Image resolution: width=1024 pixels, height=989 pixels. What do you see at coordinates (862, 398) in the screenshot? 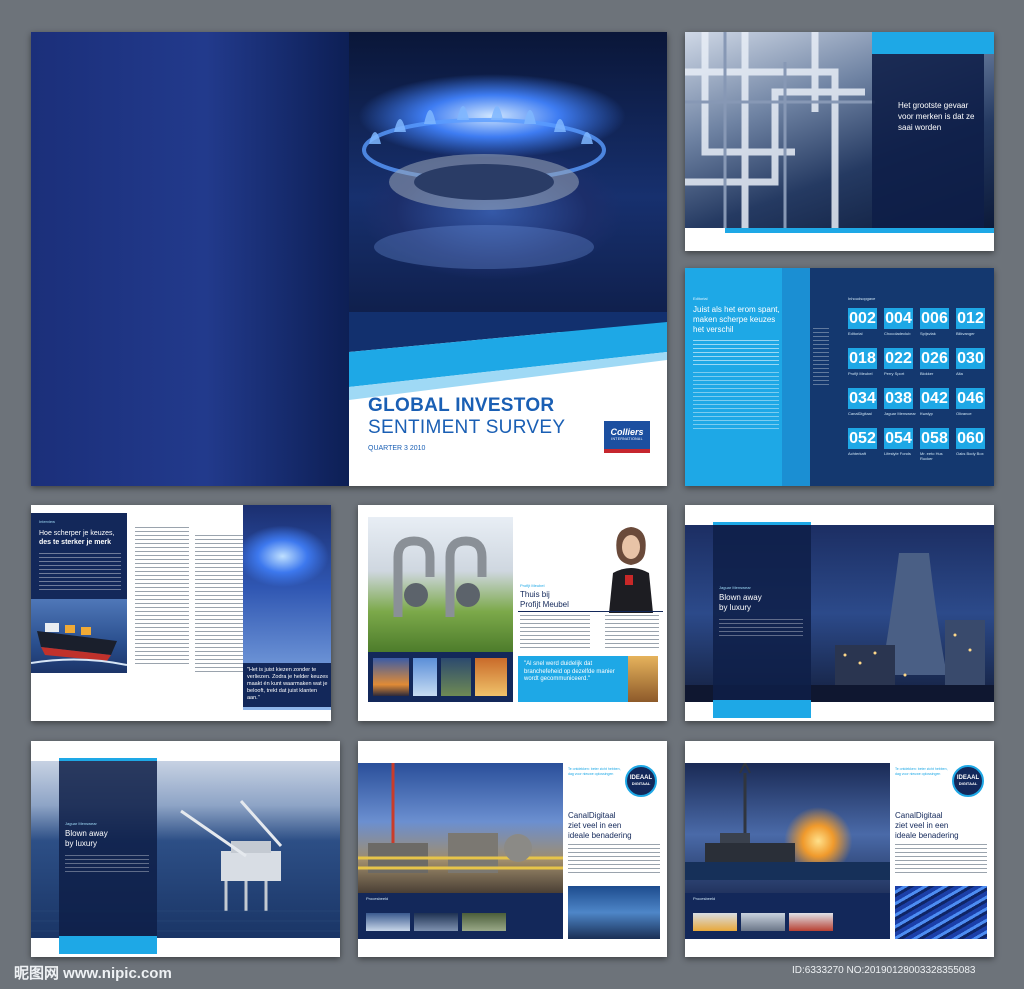
I see `toc-tile-034: 034` at bounding box center [862, 398].